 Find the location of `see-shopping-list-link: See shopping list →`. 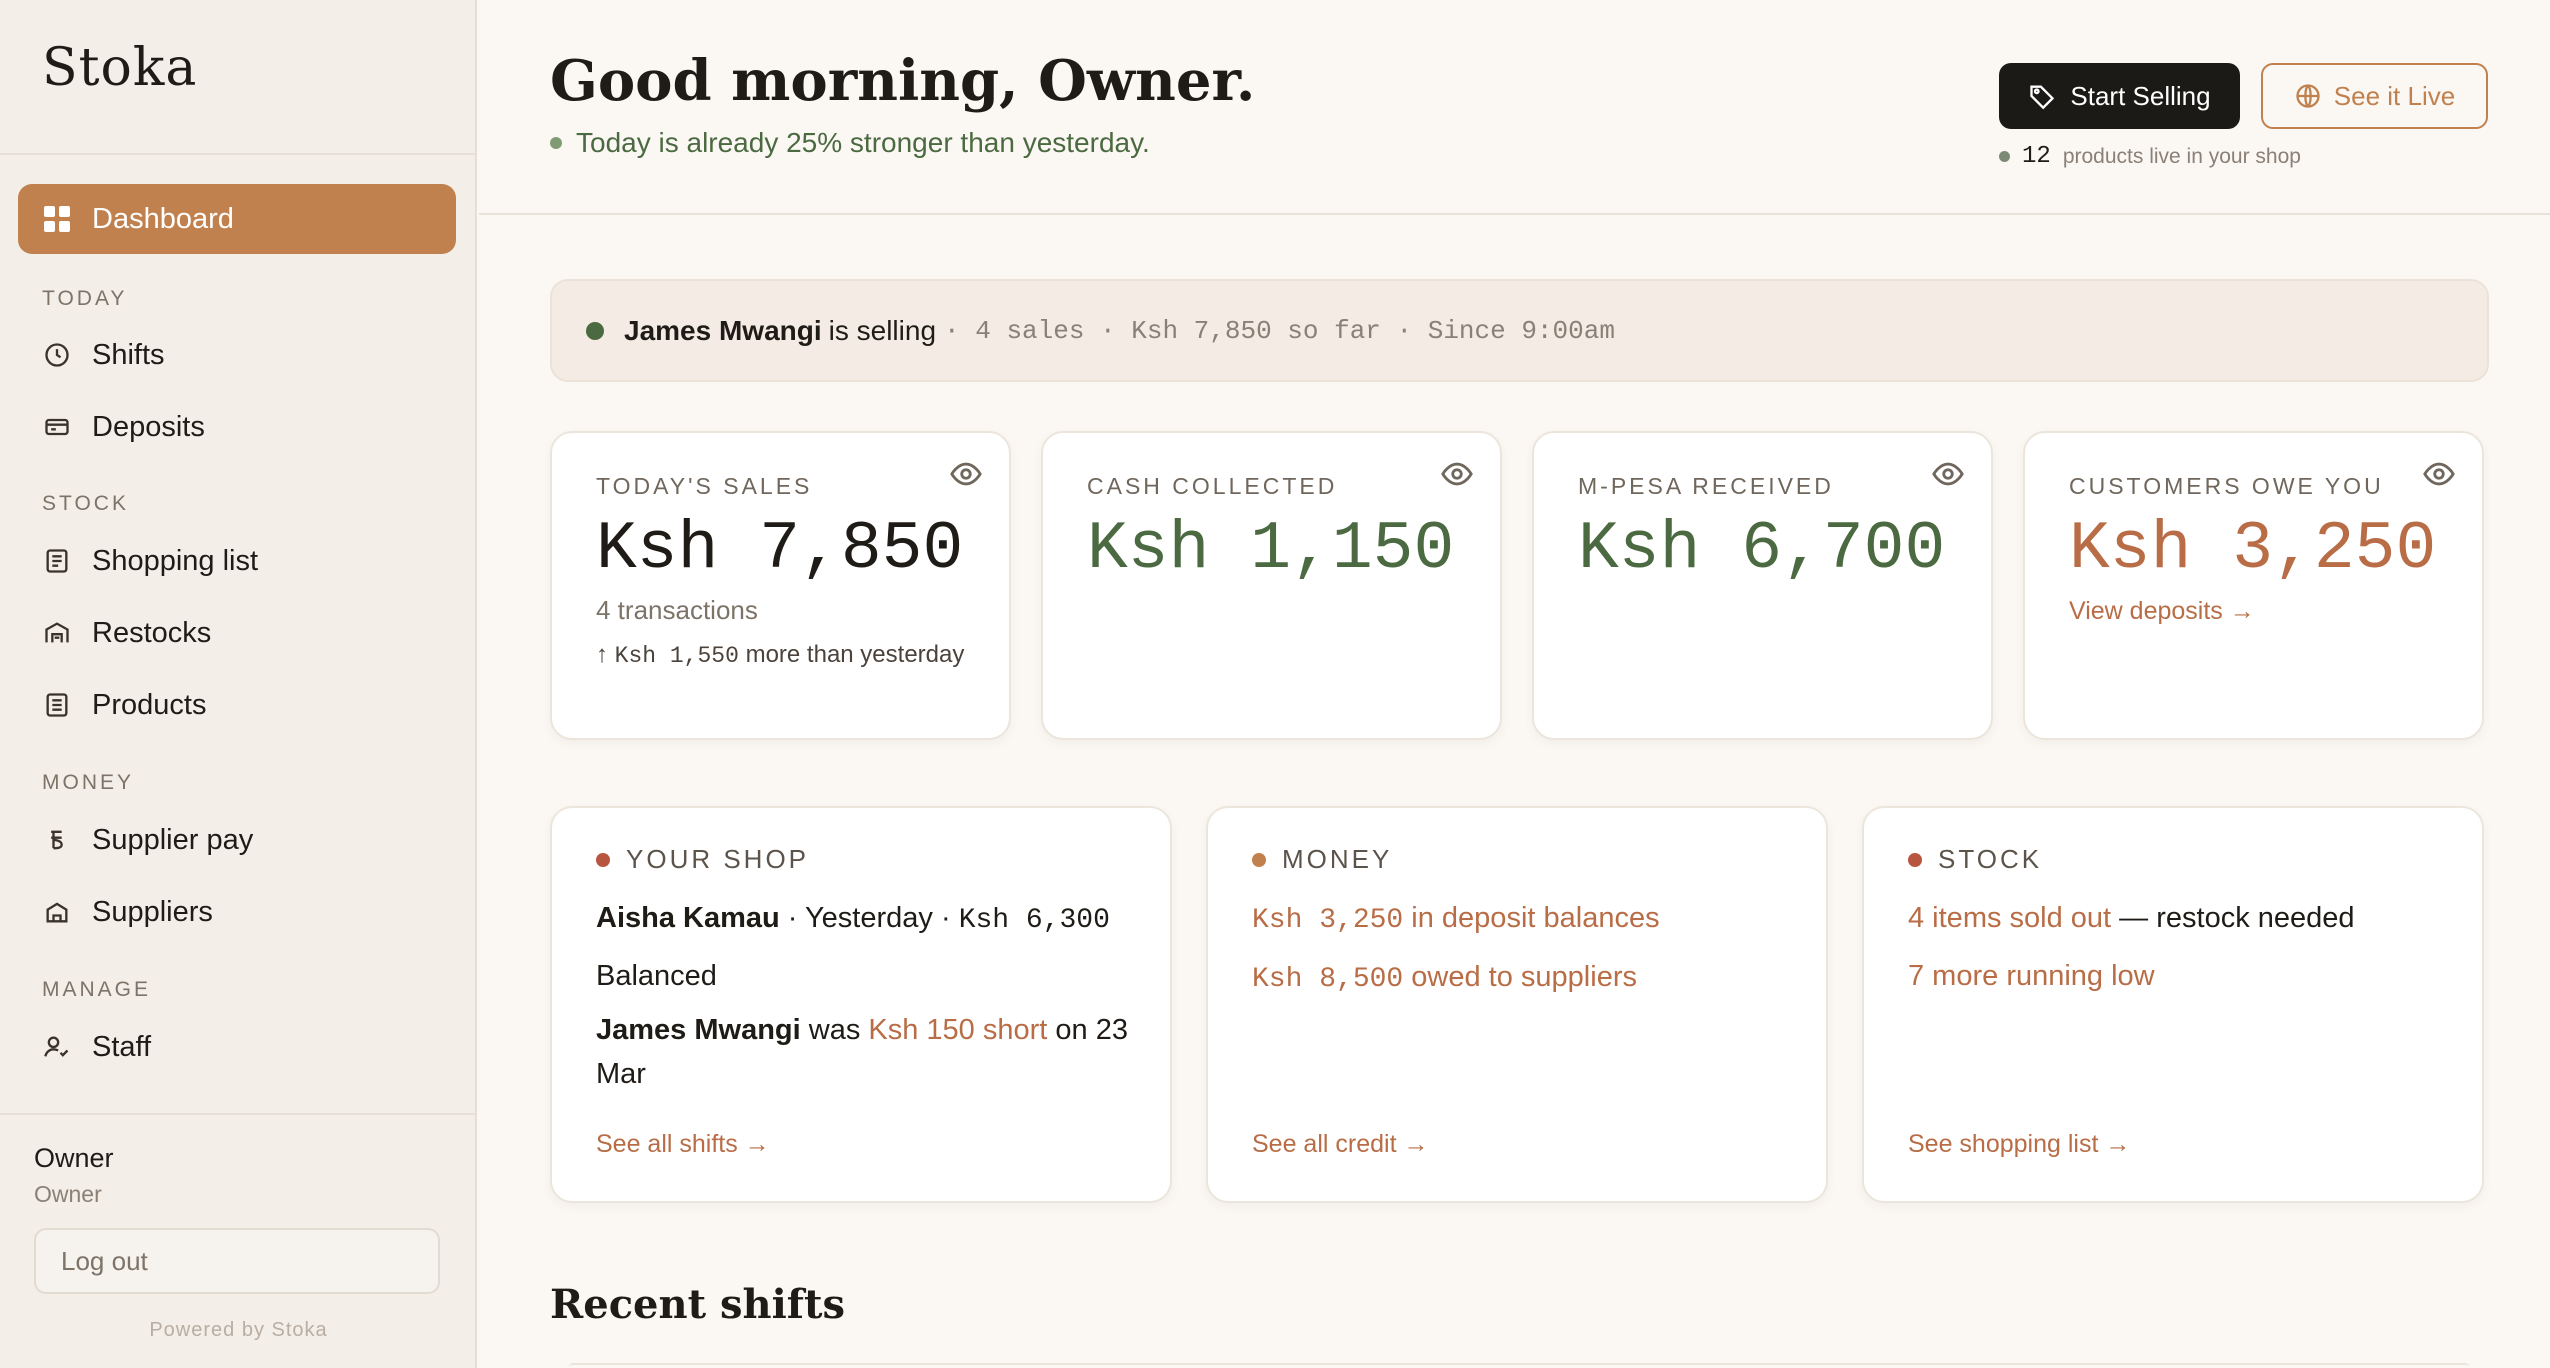

see-shopping-list-link: See shopping list → is located at coordinates (2019, 1144).